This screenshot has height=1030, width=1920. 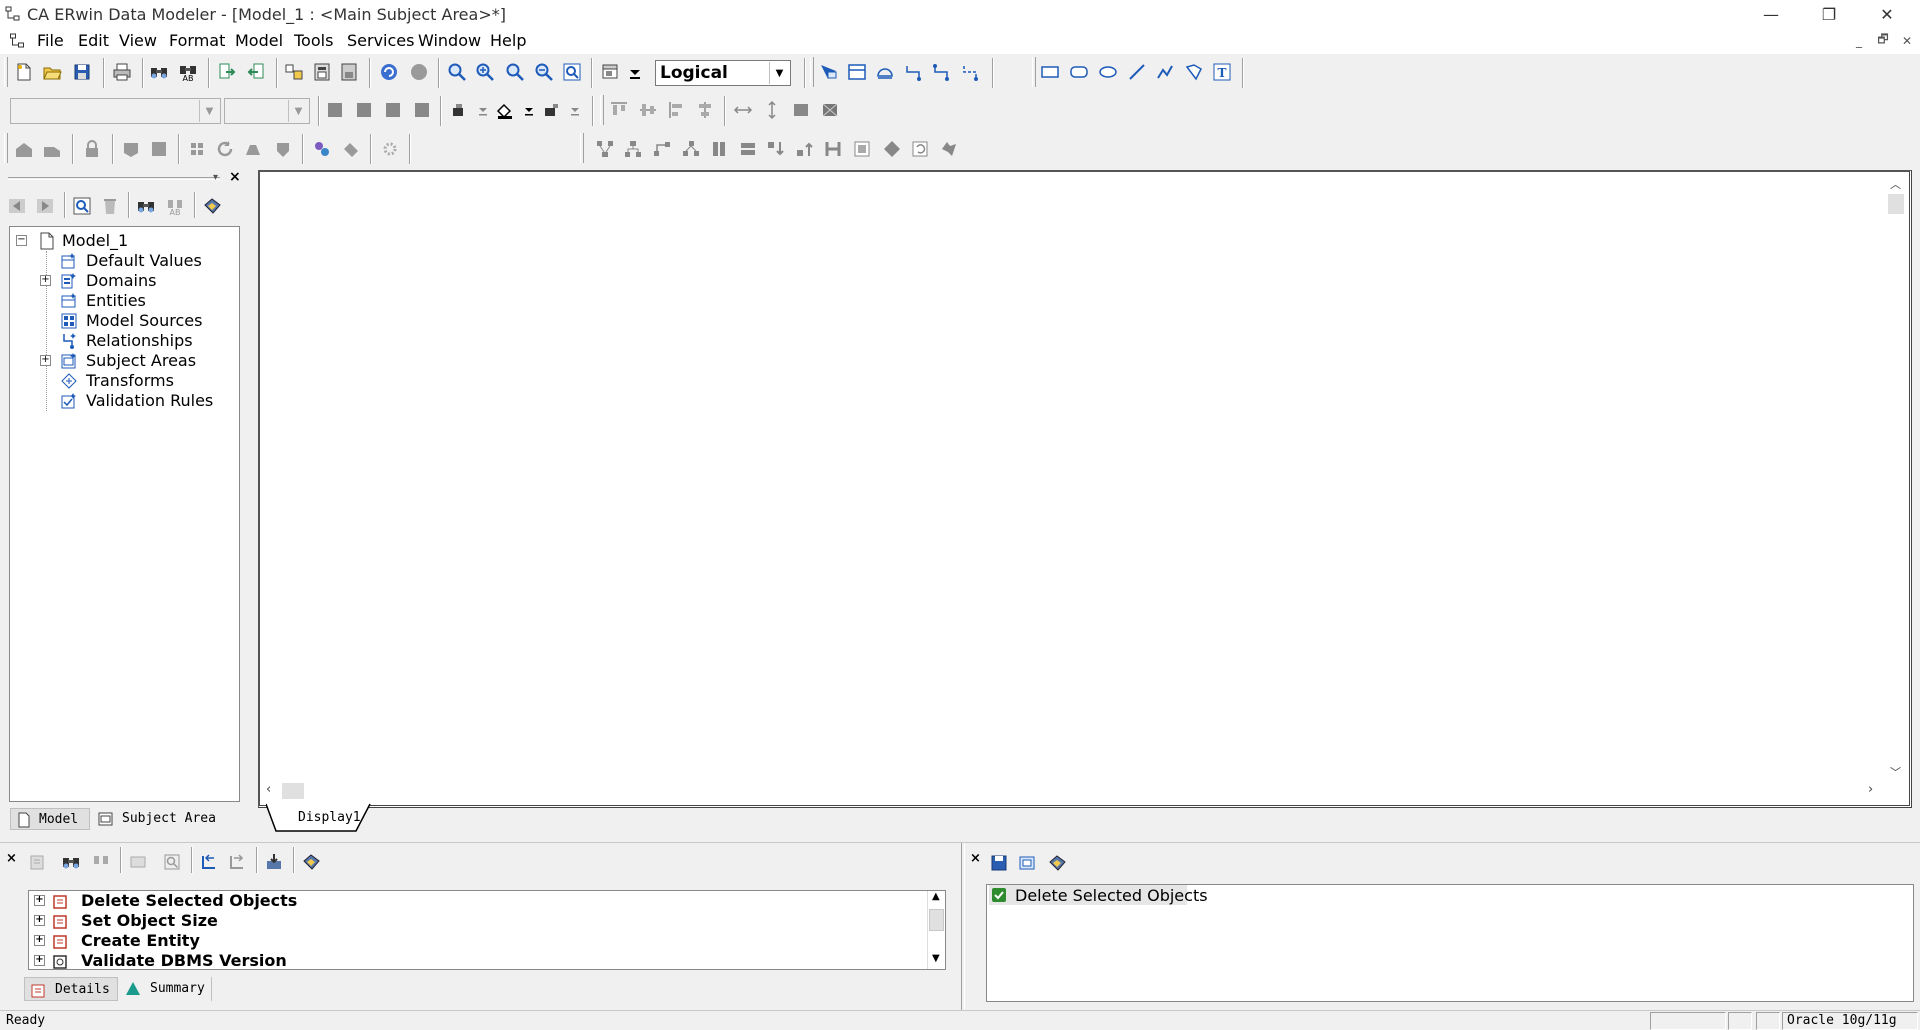 I want to click on scroll-left-icon: ‹, so click(x=268, y=789).